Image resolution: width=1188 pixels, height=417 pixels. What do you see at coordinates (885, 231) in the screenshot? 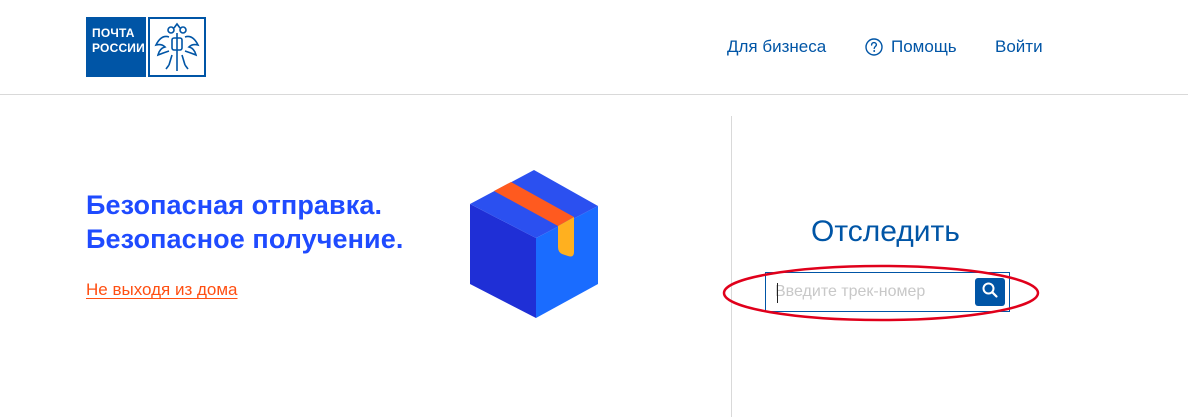
I see `tracking-title: Отследить` at bounding box center [885, 231].